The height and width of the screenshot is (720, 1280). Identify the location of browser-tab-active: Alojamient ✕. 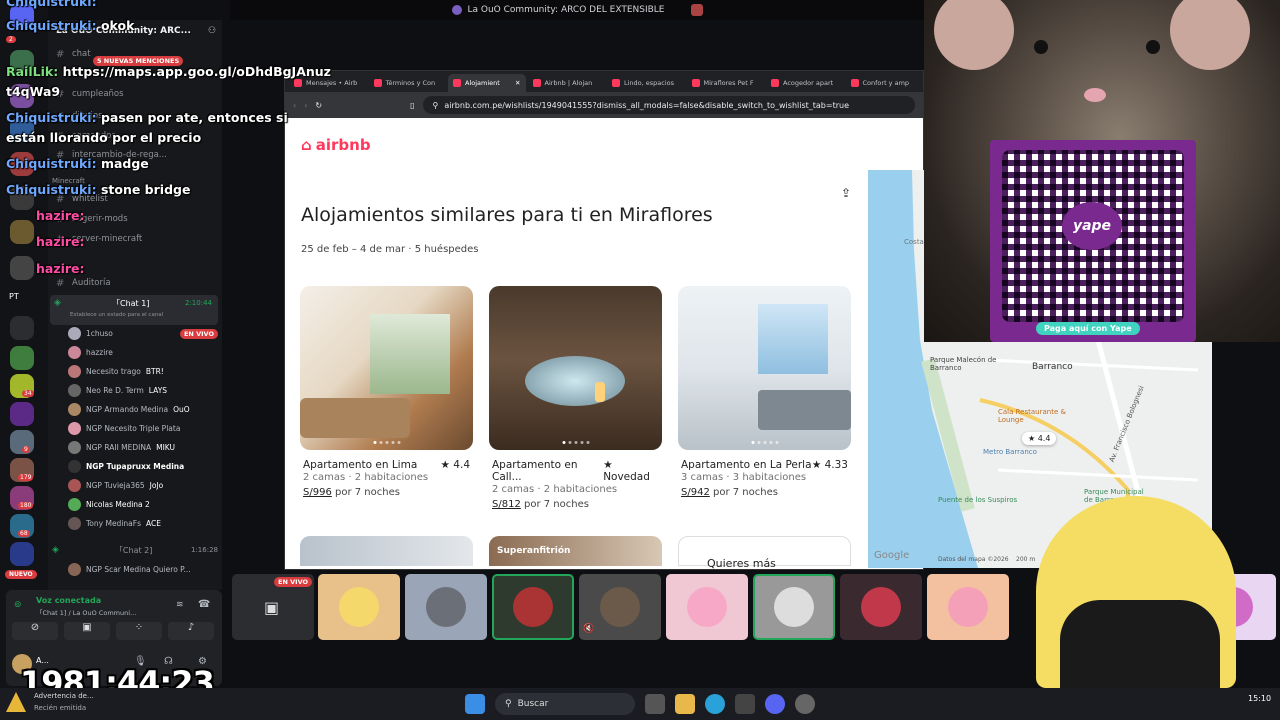
(487, 83).